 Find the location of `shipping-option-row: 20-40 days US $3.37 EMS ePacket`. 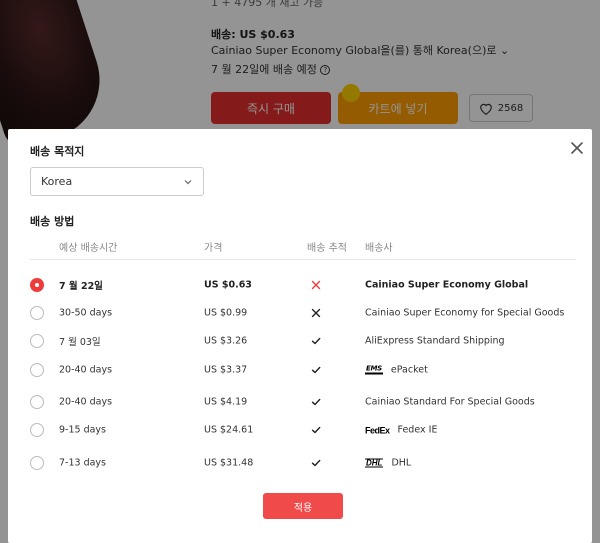

shipping-option-row: 20-40 days US $3.37 EMS ePacket is located at coordinates (303, 370).